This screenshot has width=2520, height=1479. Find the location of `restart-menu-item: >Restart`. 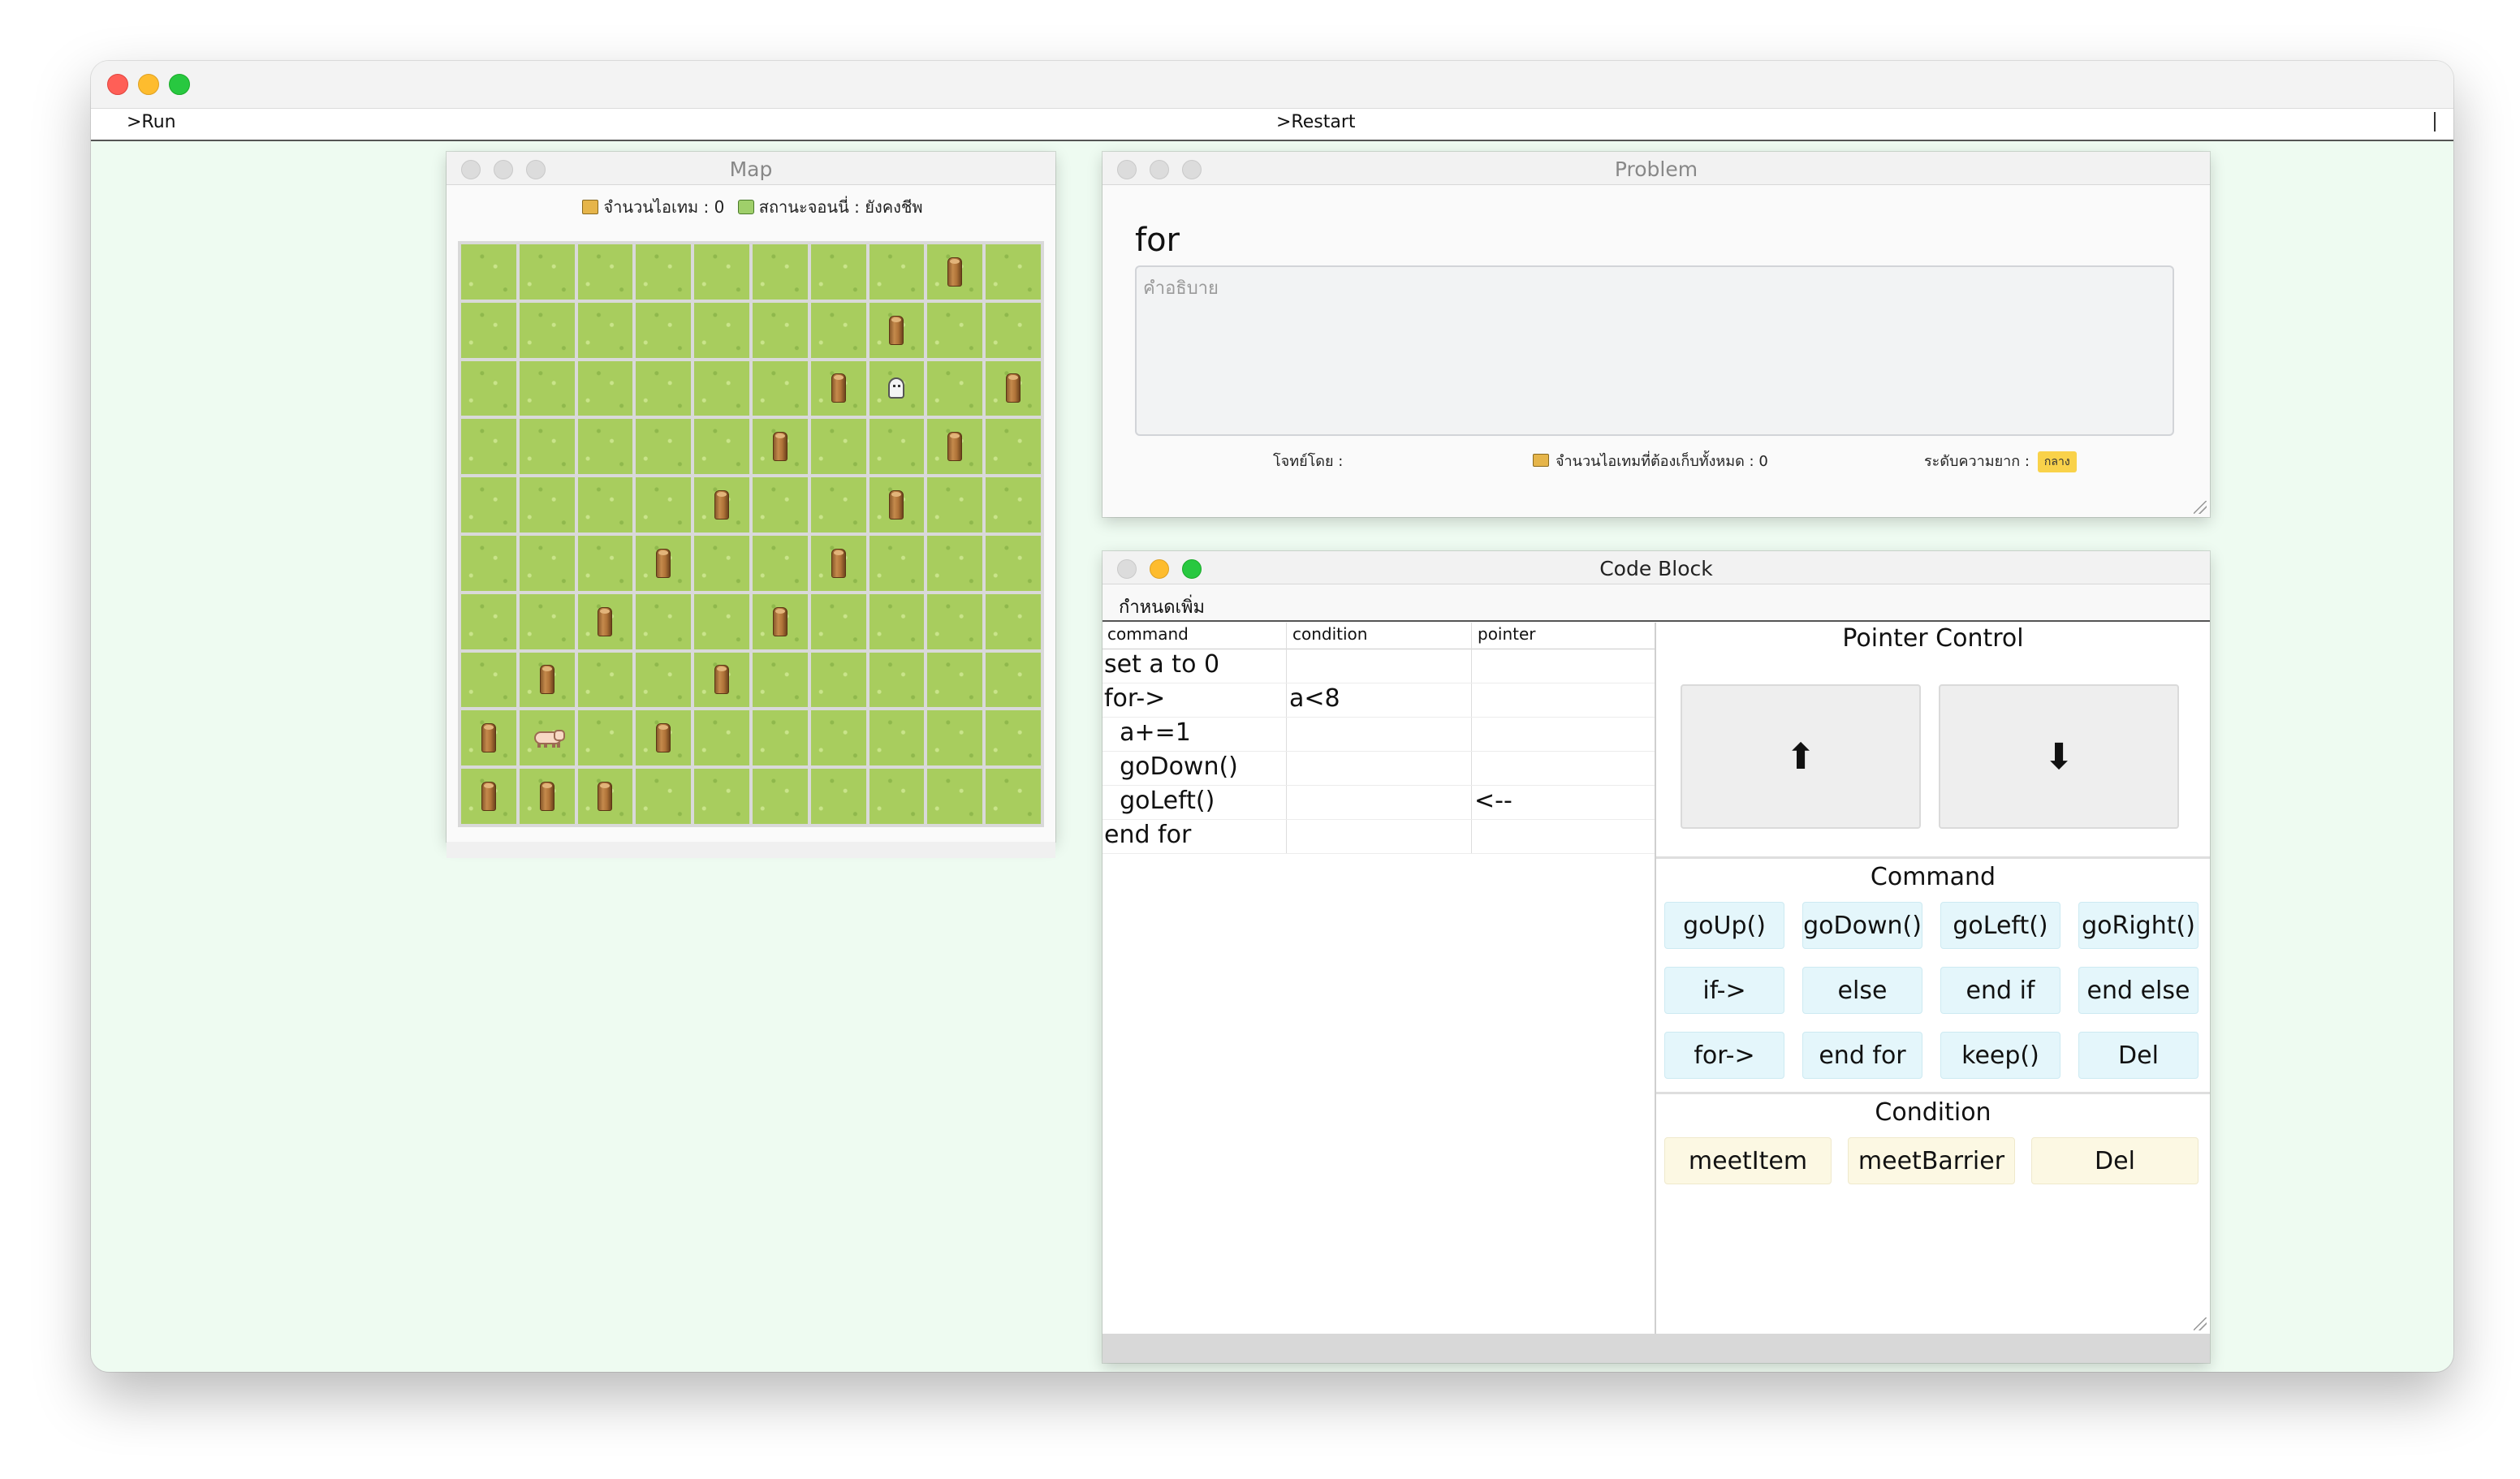

restart-menu-item: >Restart is located at coordinates (1316, 122).